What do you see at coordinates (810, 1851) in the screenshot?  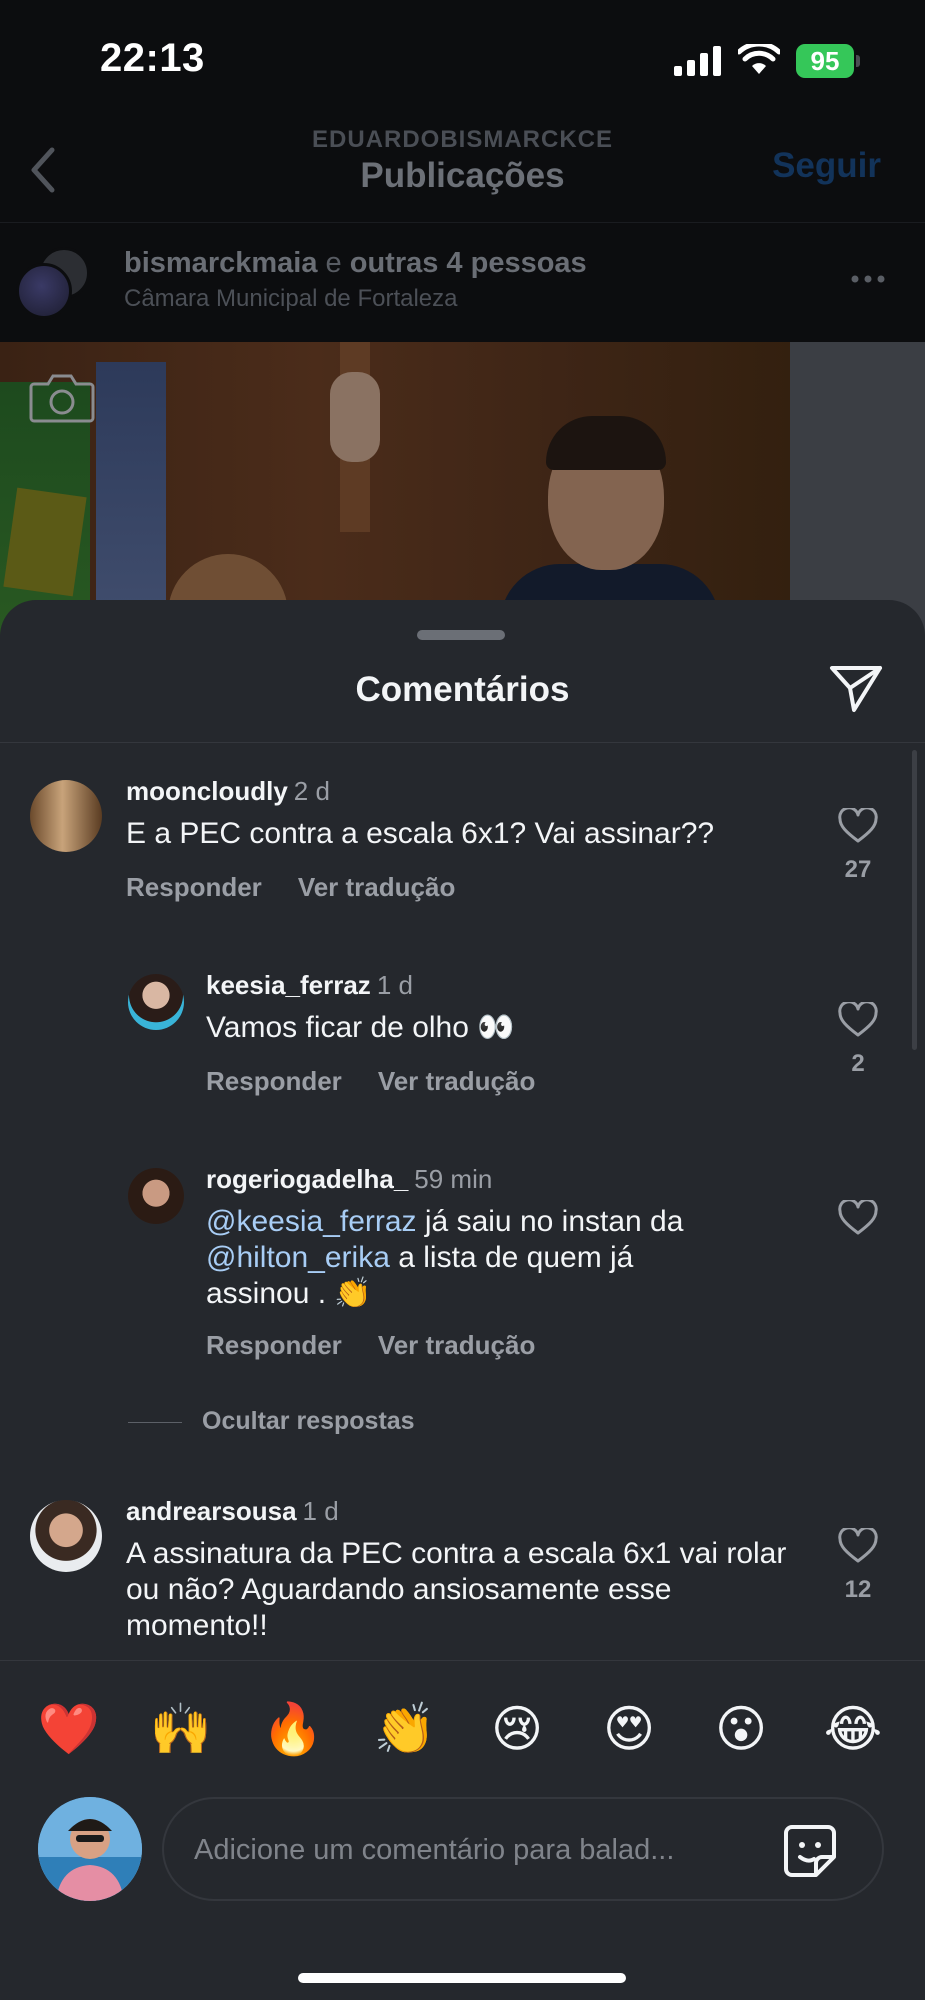 I see `sticker-icon` at bounding box center [810, 1851].